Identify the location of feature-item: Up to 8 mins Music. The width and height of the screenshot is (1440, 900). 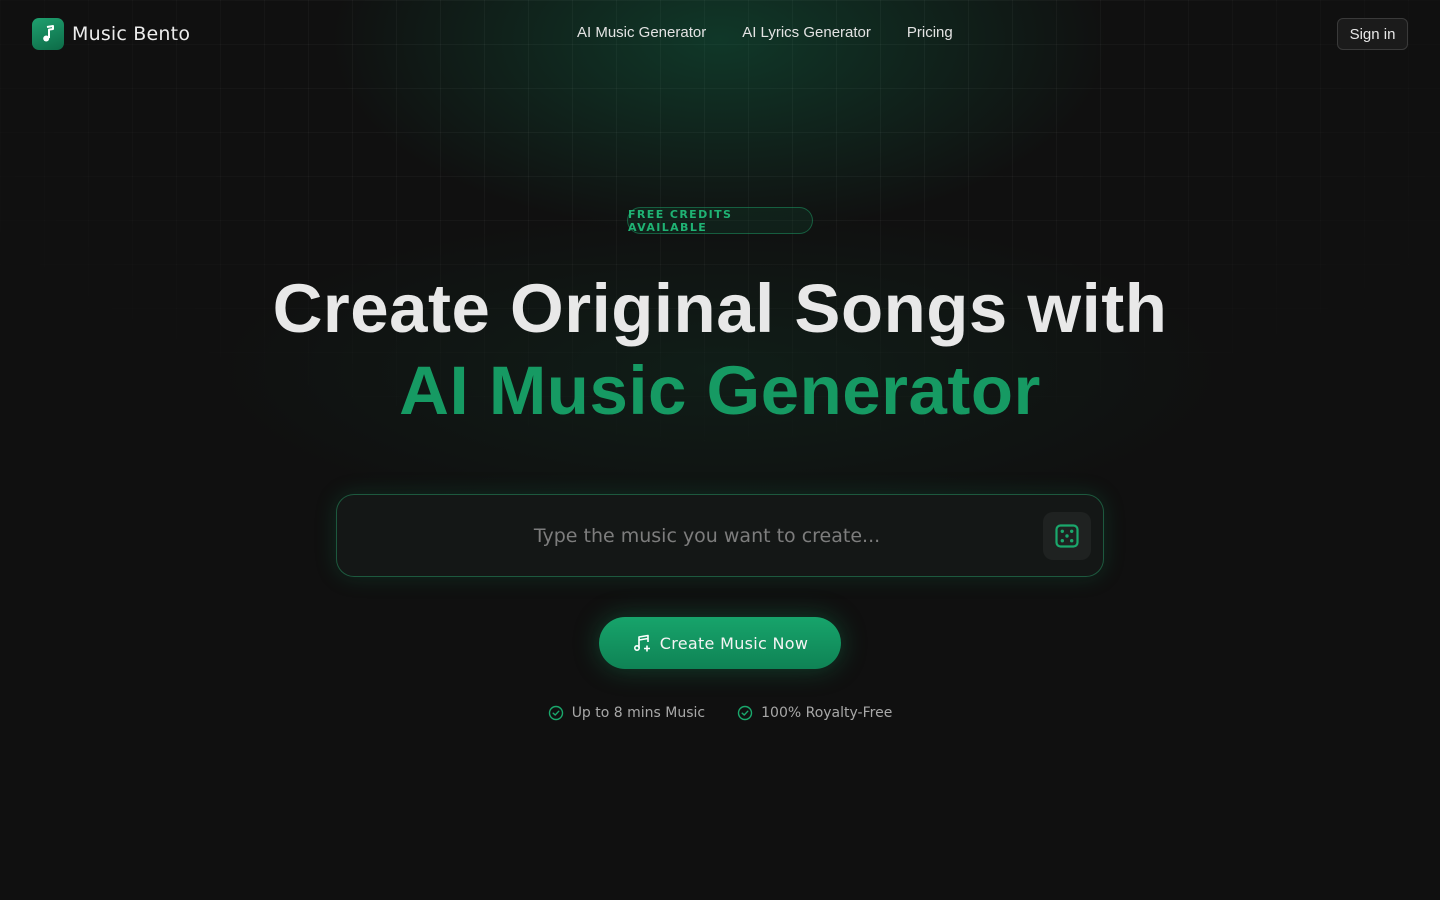
(626, 713).